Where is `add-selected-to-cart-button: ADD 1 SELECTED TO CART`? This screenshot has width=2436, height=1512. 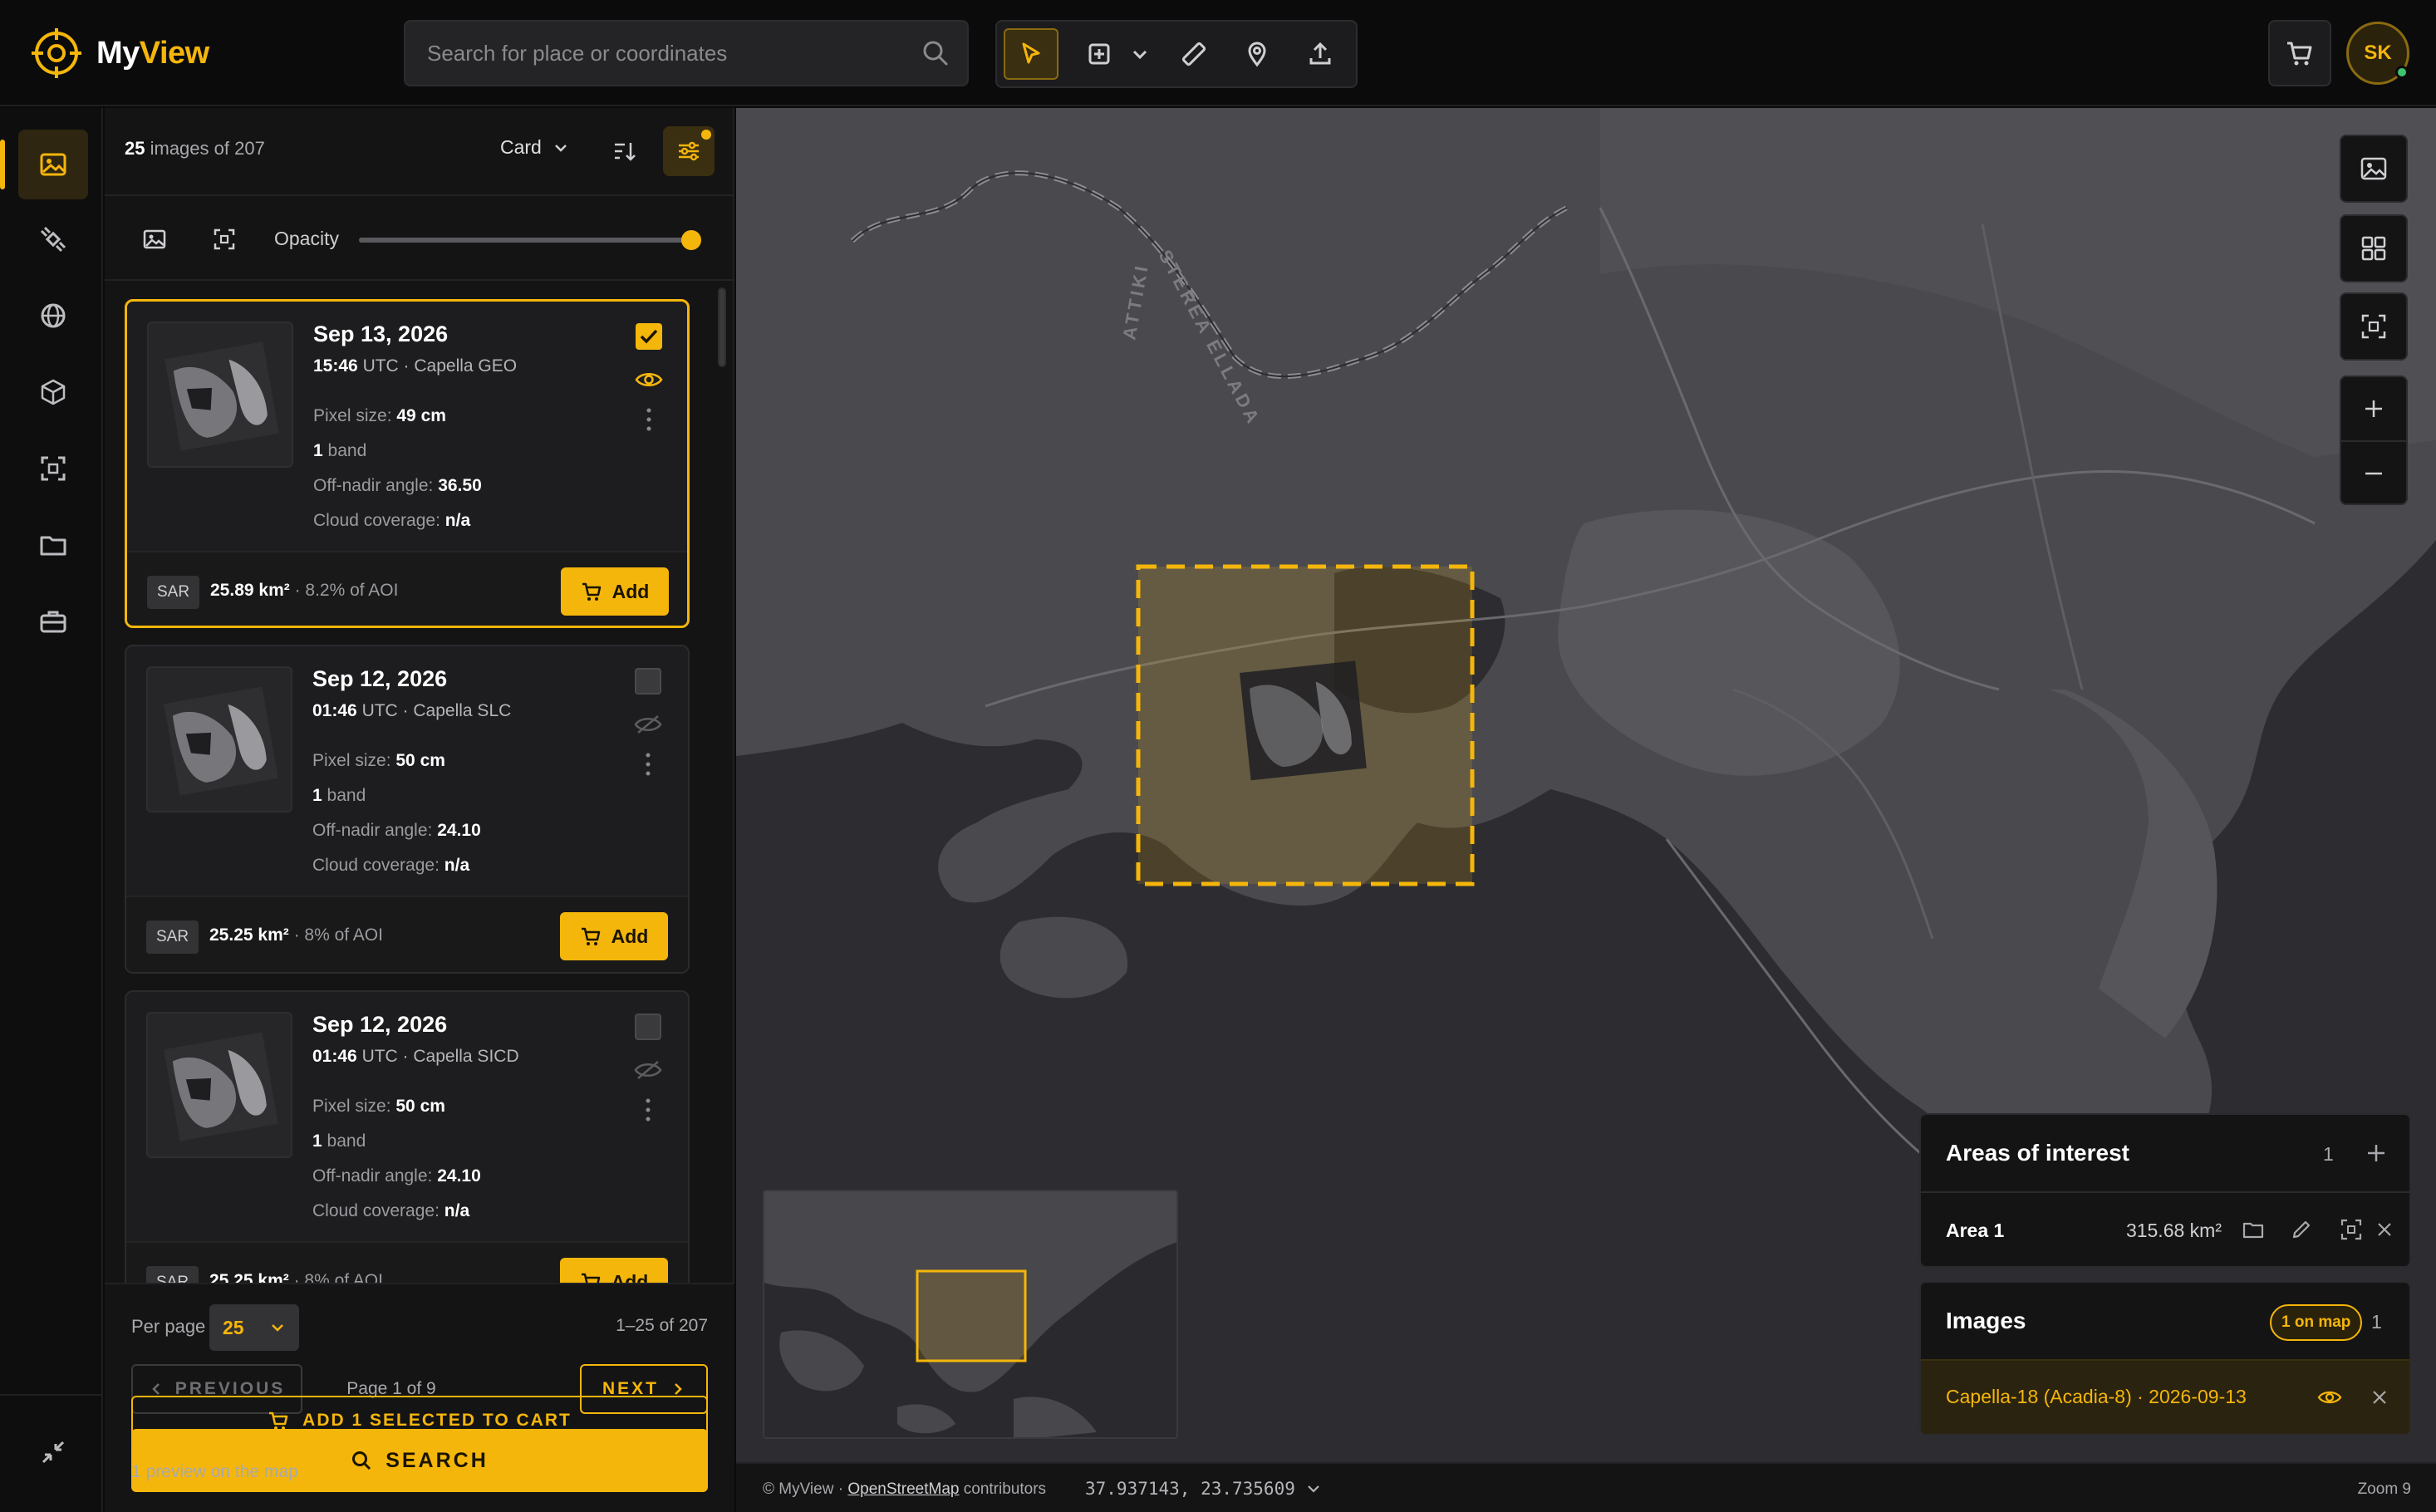
add-selected-to-cart-button: ADD 1 SELECTED TO CART is located at coordinates (419, 1421).